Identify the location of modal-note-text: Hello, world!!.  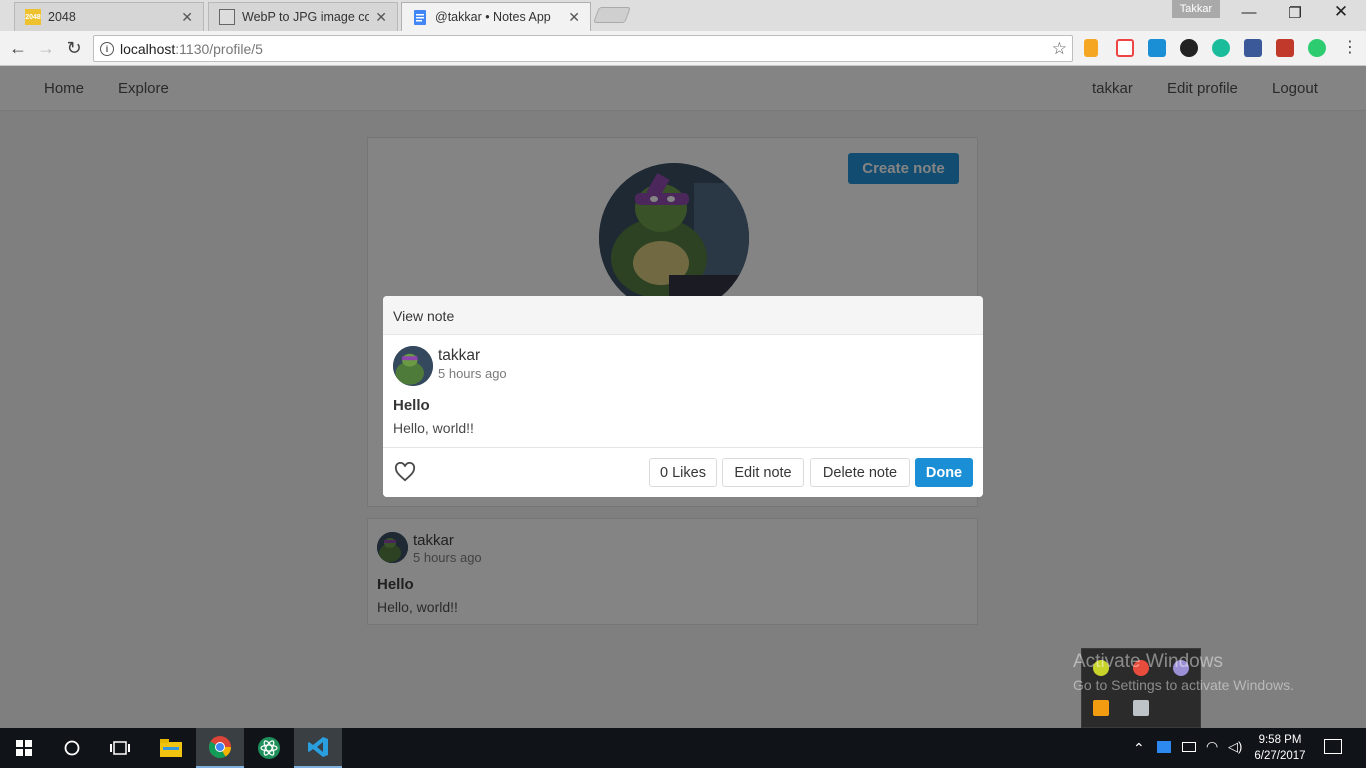
(433, 428).